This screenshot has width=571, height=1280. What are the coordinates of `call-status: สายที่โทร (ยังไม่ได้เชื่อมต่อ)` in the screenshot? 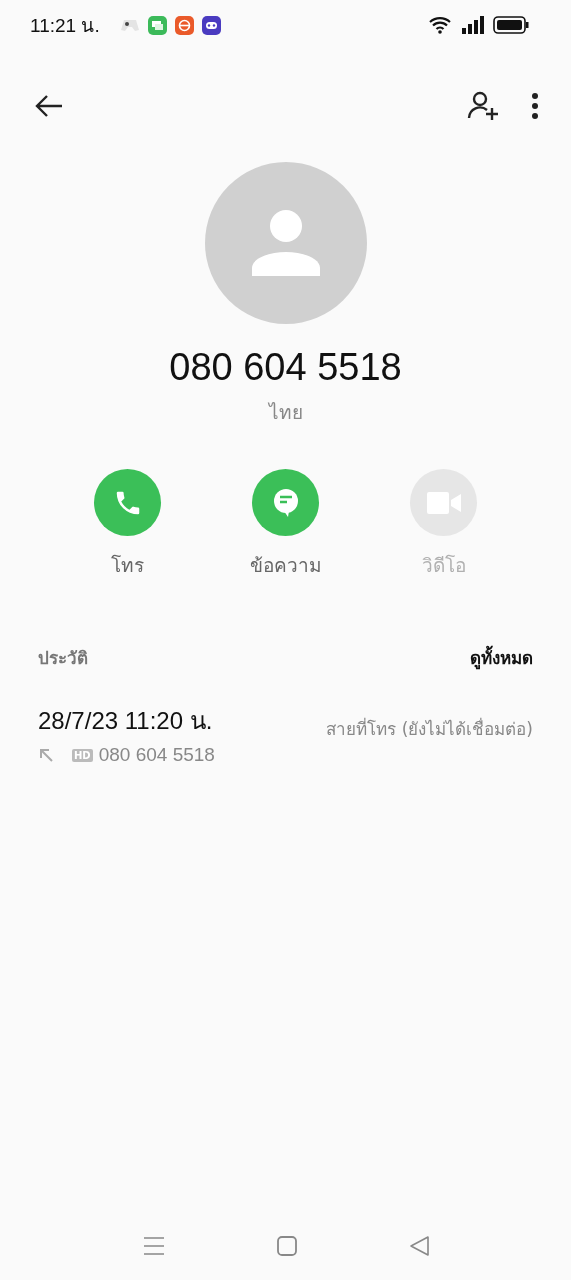 It's located at (429, 728).